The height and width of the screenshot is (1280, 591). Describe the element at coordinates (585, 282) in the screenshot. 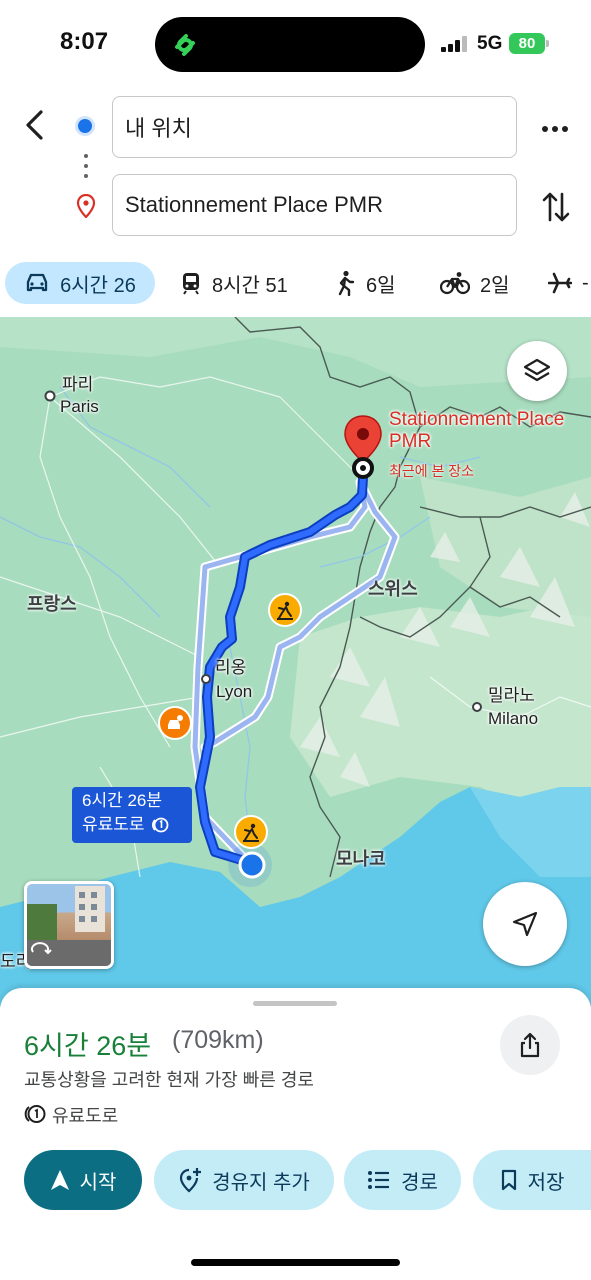

I see `tab-flight-label: -` at that location.